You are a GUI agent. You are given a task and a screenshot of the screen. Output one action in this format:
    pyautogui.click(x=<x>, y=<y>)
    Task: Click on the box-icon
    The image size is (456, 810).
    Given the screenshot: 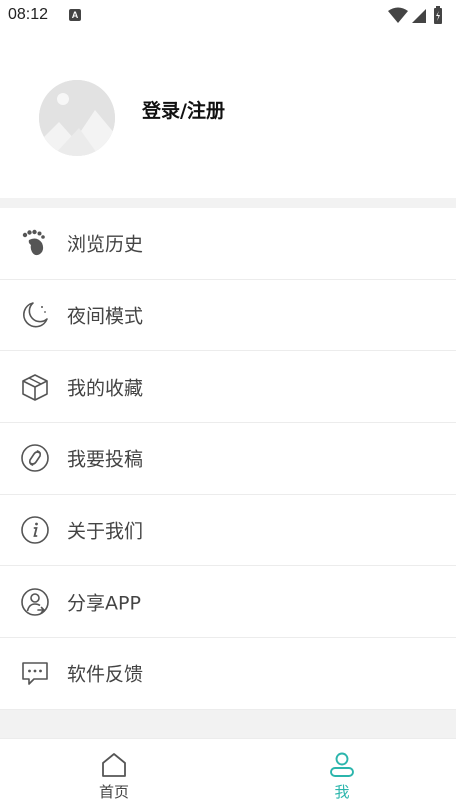 What is the action you would take?
    pyautogui.click(x=35, y=387)
    